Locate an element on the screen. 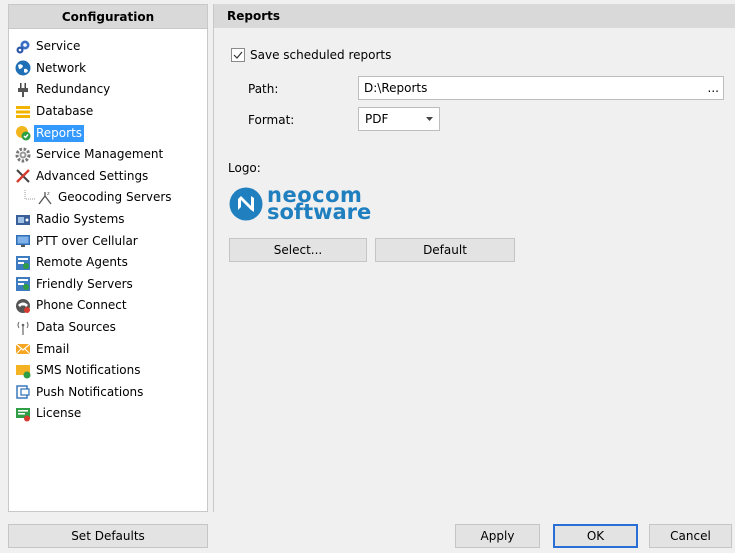 The height and width of the screenshot is (553, 735). radio-icon is located at coordinates (22, 219).